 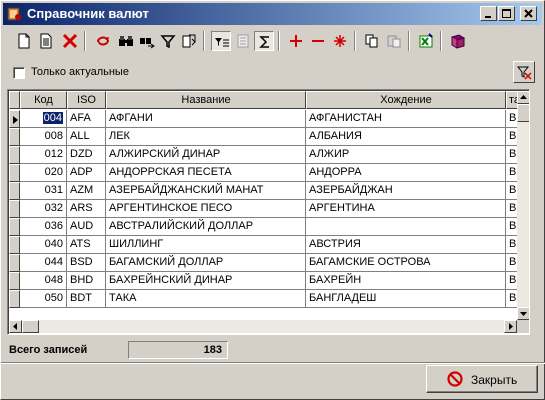 What do you see at coordinates (406, 227) in the screenshot?
I see `cell-region` at bounding box center [406, 227].